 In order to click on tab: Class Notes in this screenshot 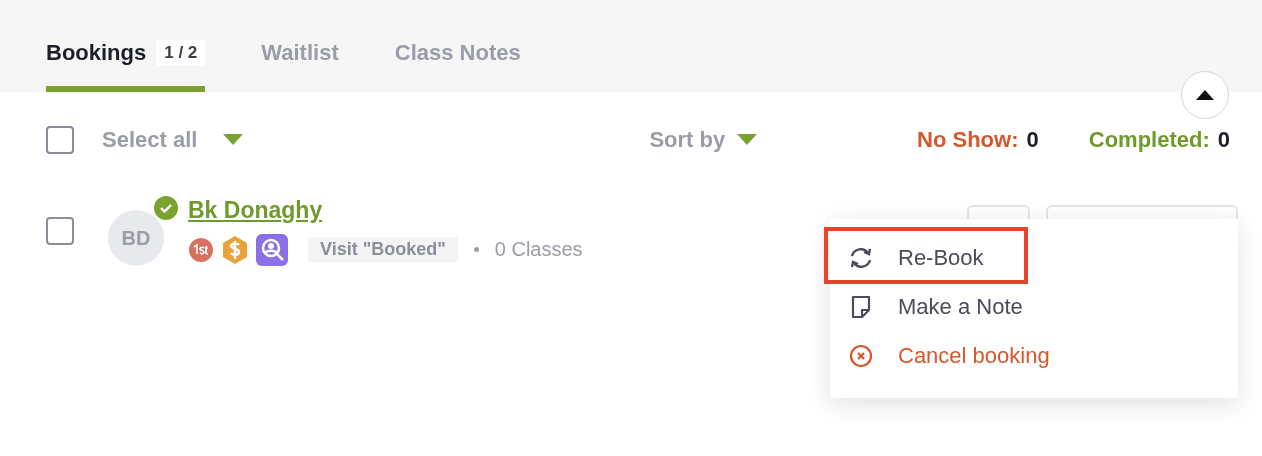, I will do `click(457, 66)`.